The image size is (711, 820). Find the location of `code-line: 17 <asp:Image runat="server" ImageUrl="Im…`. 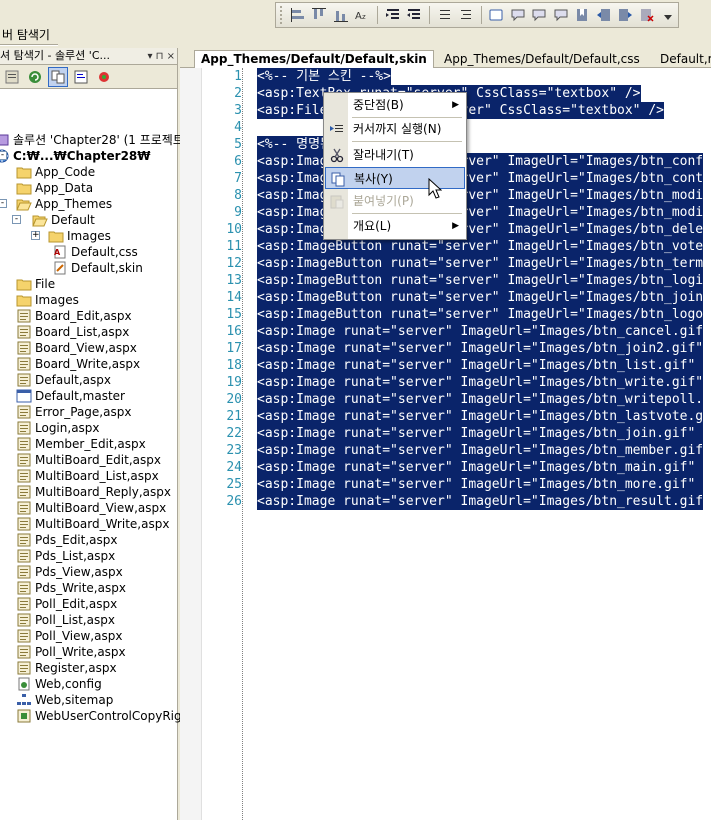

code-line: 17 <asp:Image runat="server" ImageUrl="Im… is located at coordinates (445, 348).